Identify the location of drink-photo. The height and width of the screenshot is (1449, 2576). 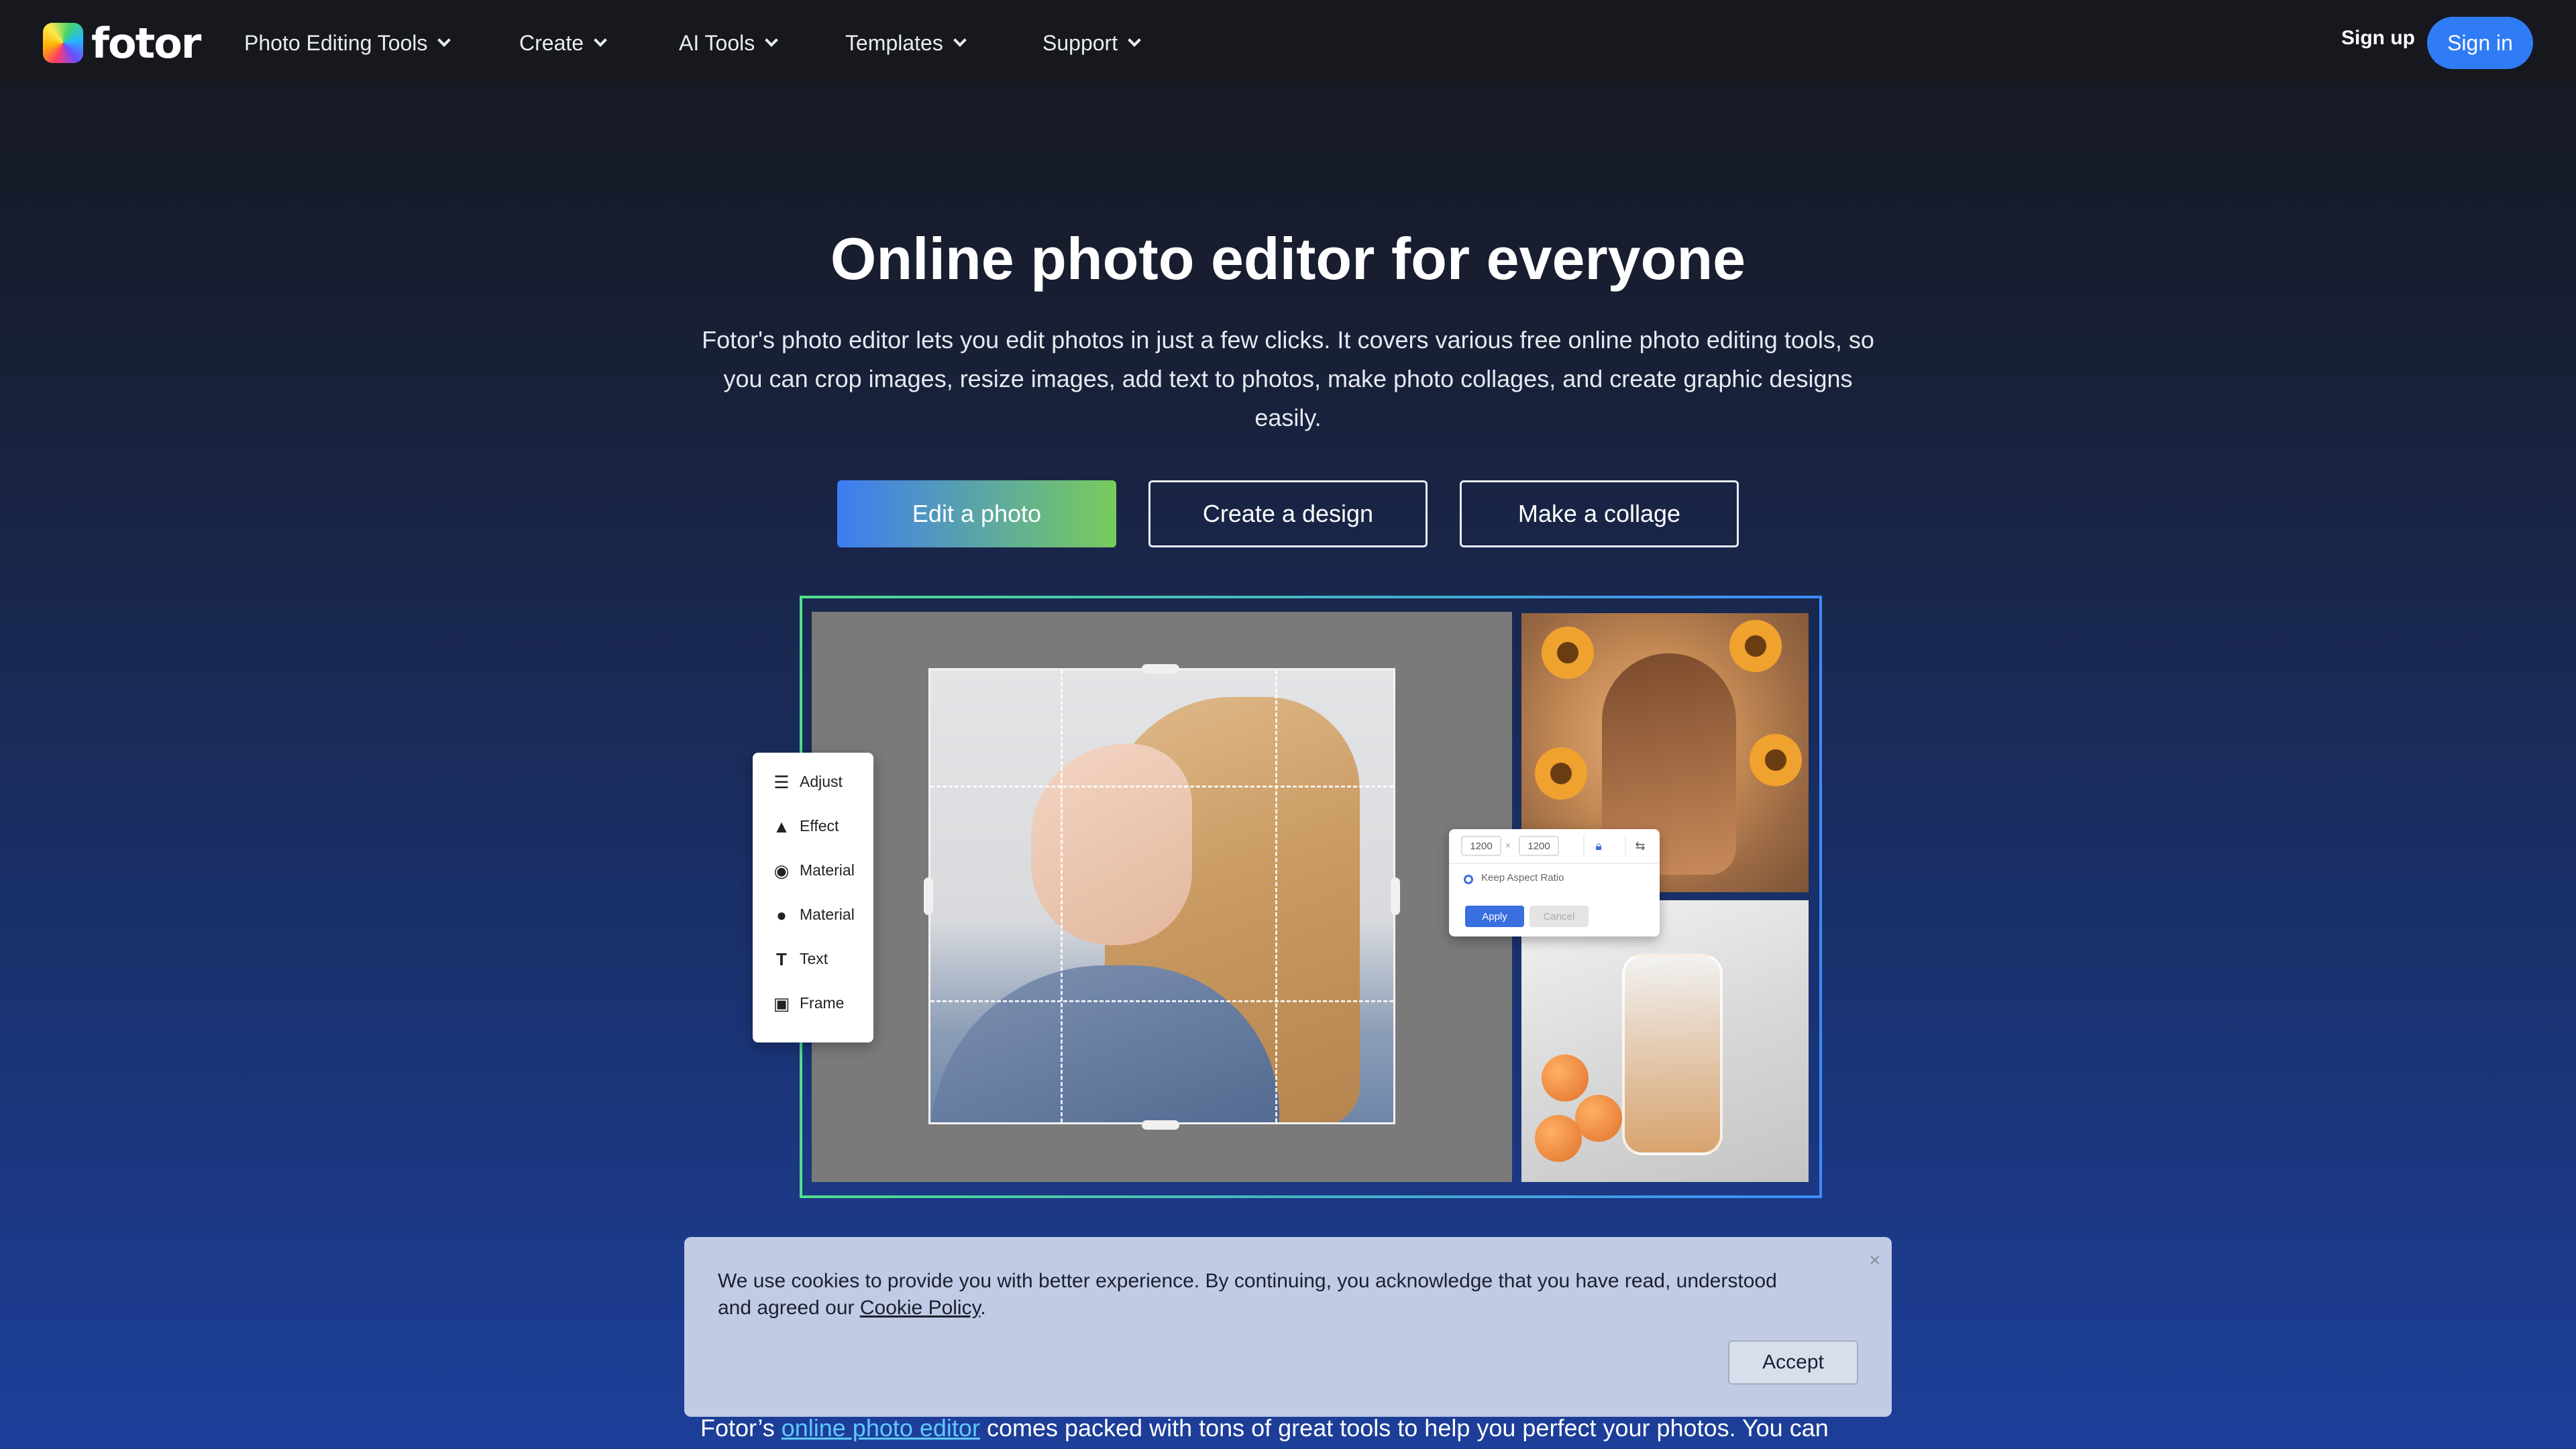
(1665, 1041).